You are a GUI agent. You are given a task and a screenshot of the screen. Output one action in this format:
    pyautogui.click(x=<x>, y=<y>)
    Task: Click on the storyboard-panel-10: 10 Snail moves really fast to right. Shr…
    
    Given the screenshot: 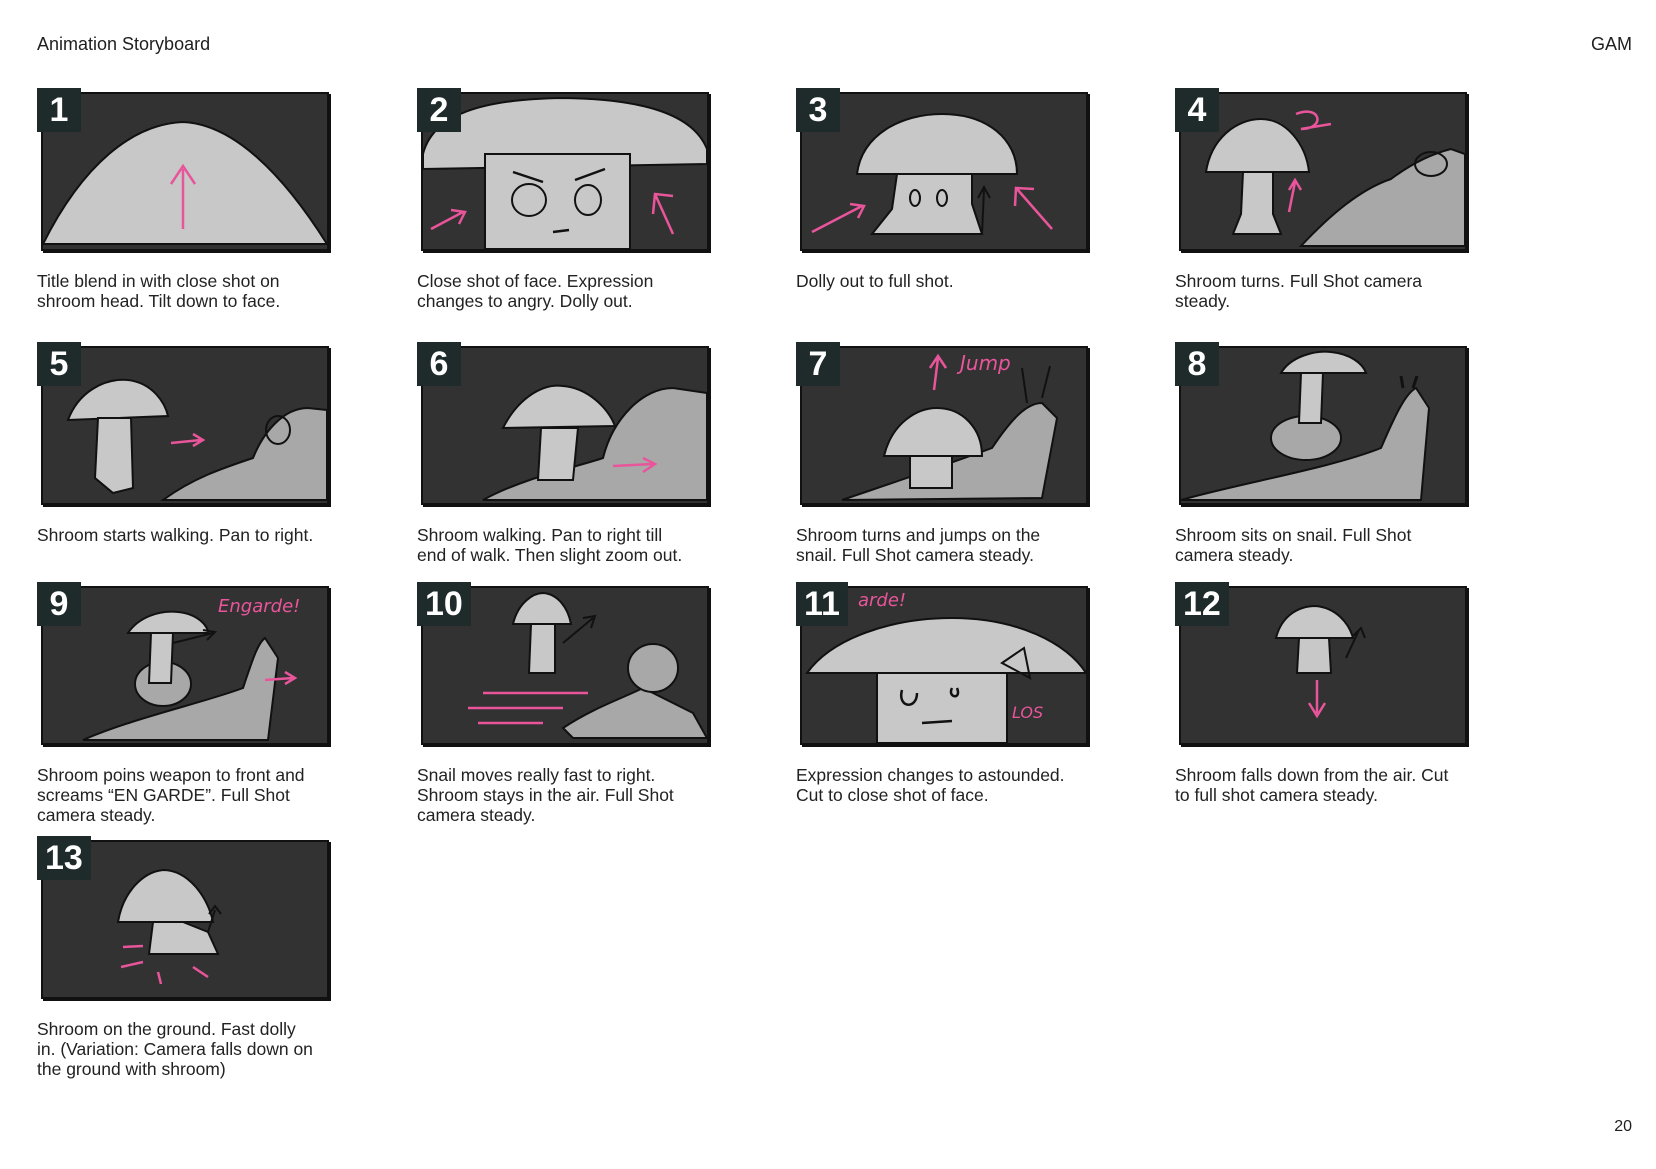 What is the action you would take?
    pyautogui.click(x=567, y=703)
    